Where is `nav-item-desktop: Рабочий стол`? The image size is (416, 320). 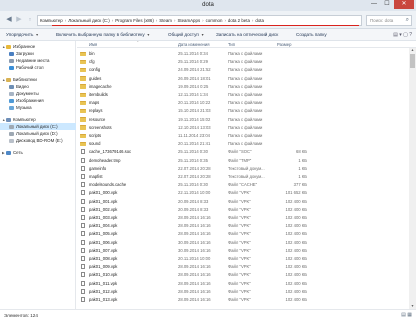 nav-item-desktop: Рабочий стол is located at coordinates (38, 67).